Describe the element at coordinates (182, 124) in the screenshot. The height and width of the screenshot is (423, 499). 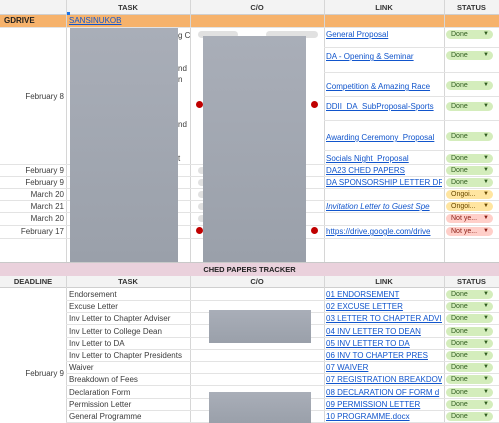
I see `task-cell-fragment: nd` at that location.